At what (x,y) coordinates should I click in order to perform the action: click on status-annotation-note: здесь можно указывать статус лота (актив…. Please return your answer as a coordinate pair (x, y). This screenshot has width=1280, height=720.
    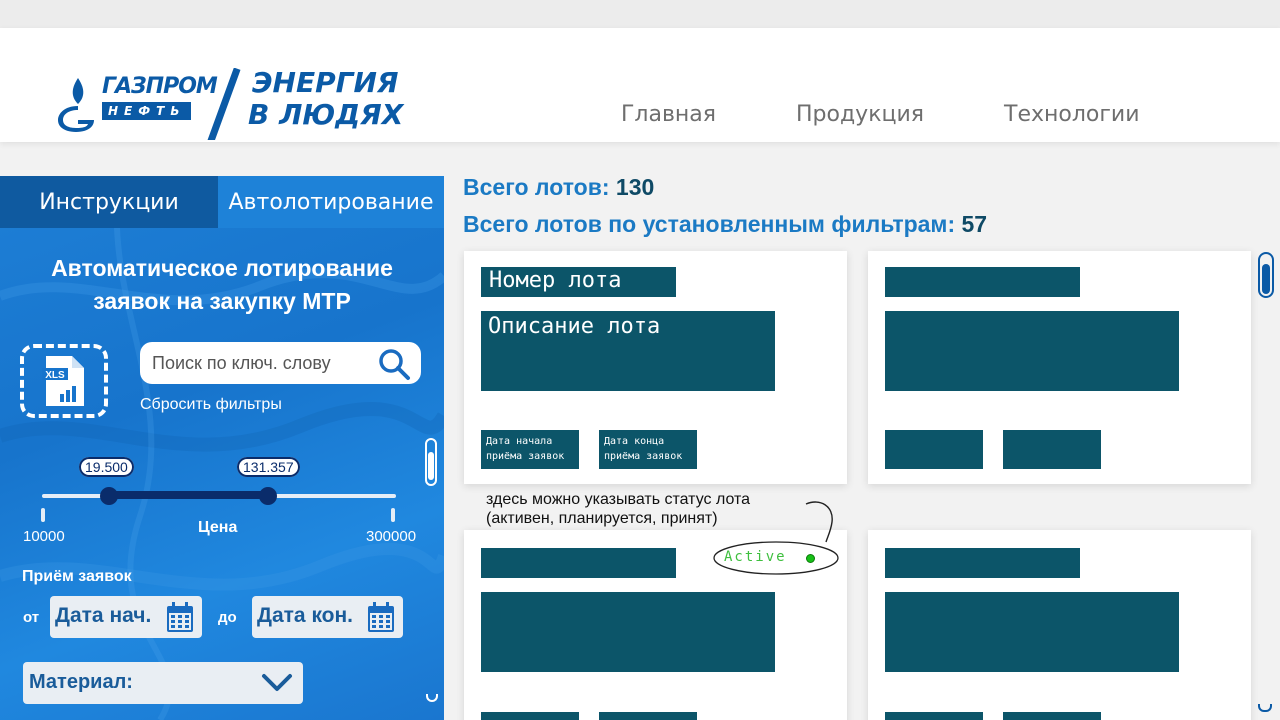
    Looking at the image, I should click on (618, 509).